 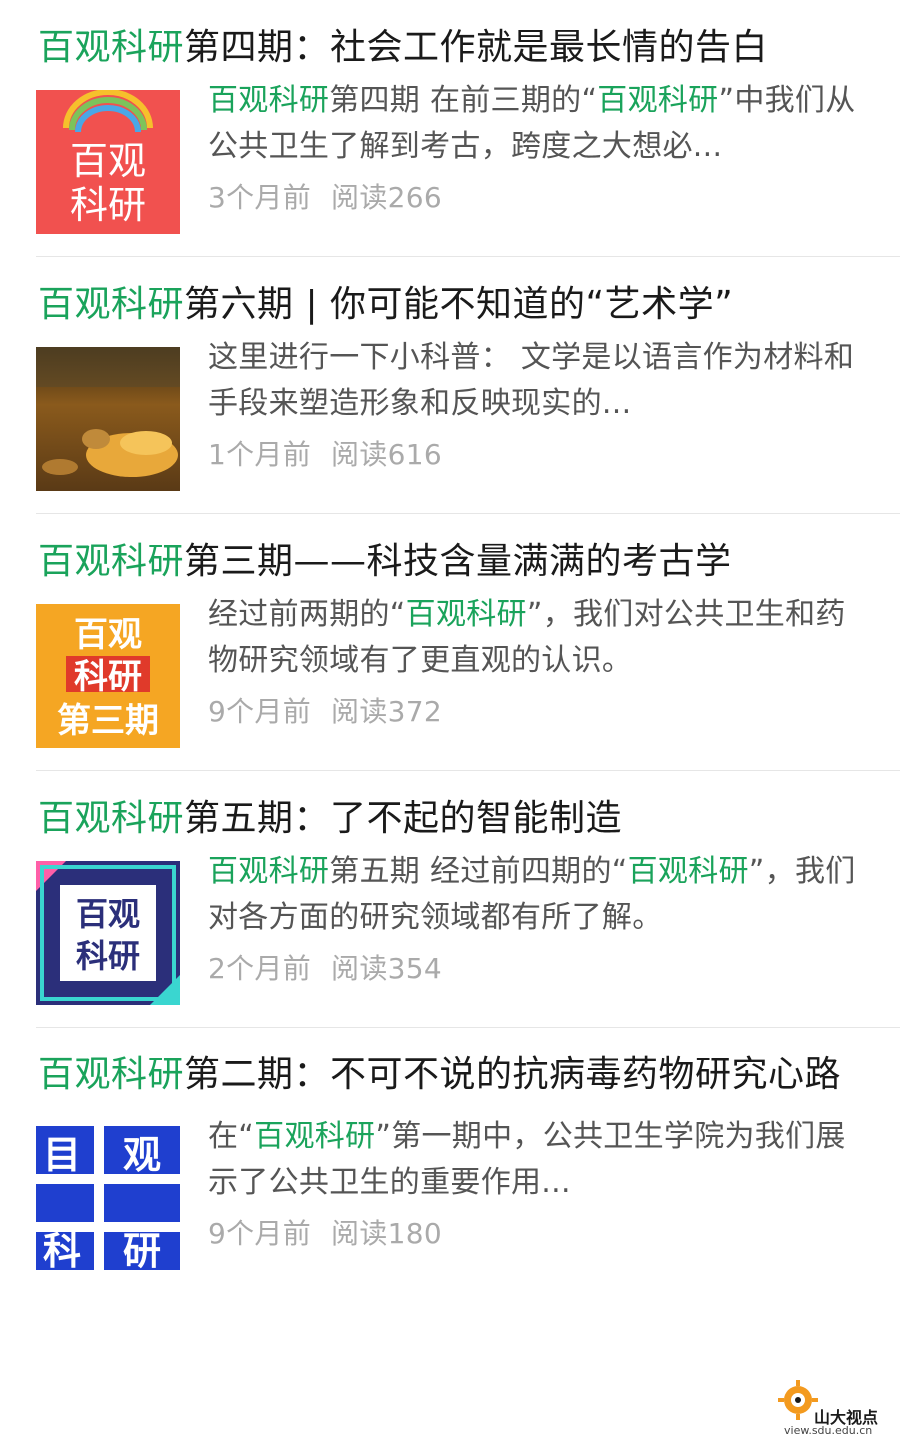 I want to click on summary-text: 经过前两期的“, so click(x=307, y=614).